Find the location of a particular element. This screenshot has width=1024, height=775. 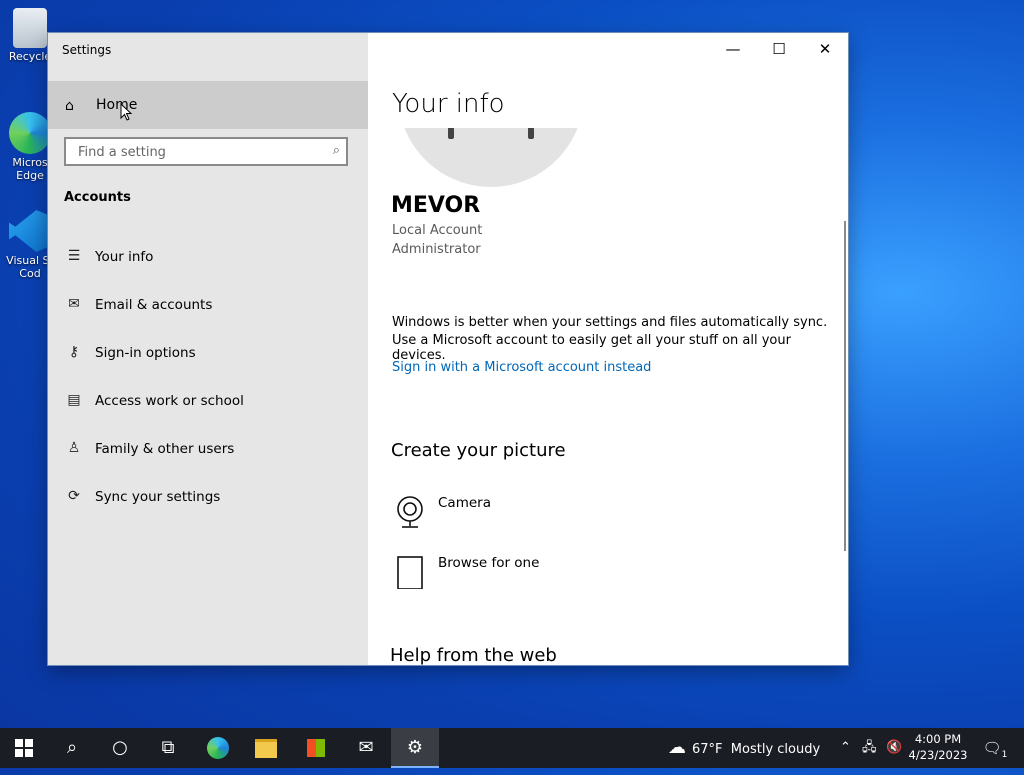

taskbar-settings: ⚙ is located at coordinates (415, 748).